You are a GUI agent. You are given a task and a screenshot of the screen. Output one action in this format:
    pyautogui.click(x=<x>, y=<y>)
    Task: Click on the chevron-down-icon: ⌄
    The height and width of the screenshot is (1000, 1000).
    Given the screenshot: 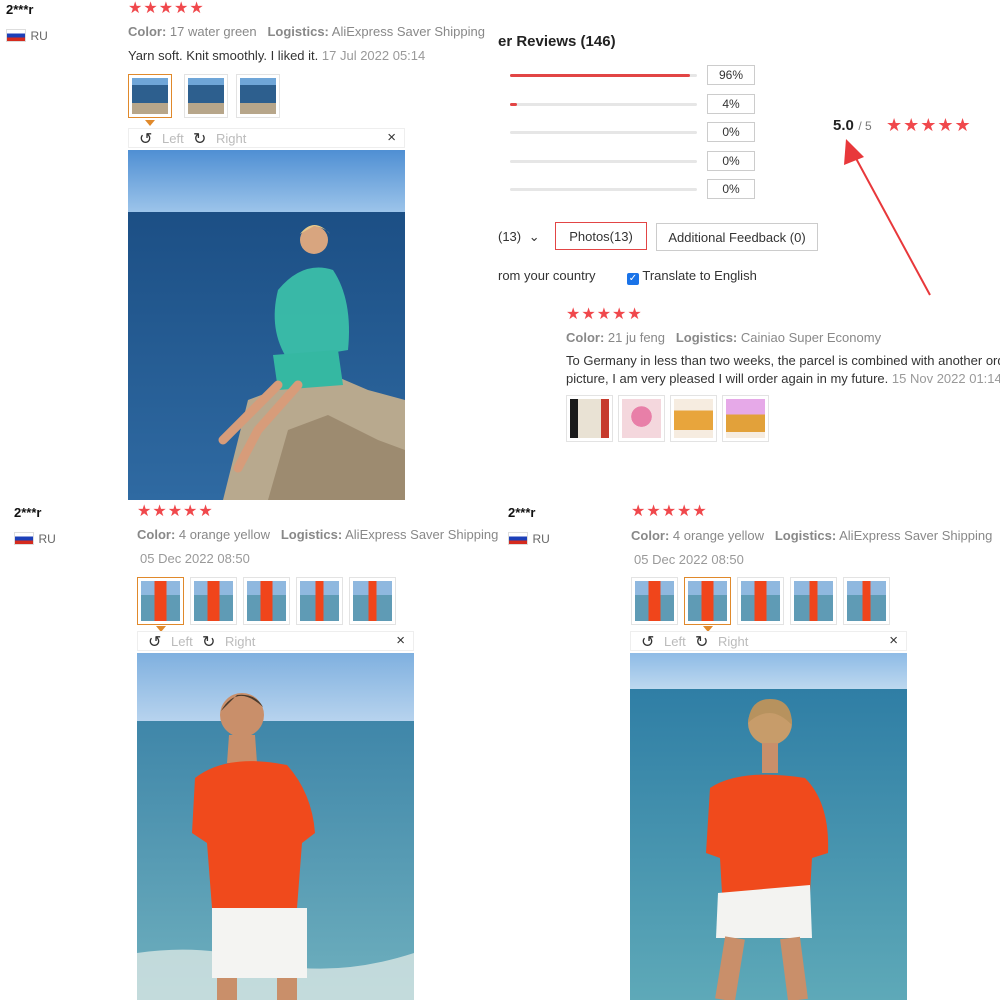 What is the action you would take?
    pyautogui.click(x=534, y=236)
    